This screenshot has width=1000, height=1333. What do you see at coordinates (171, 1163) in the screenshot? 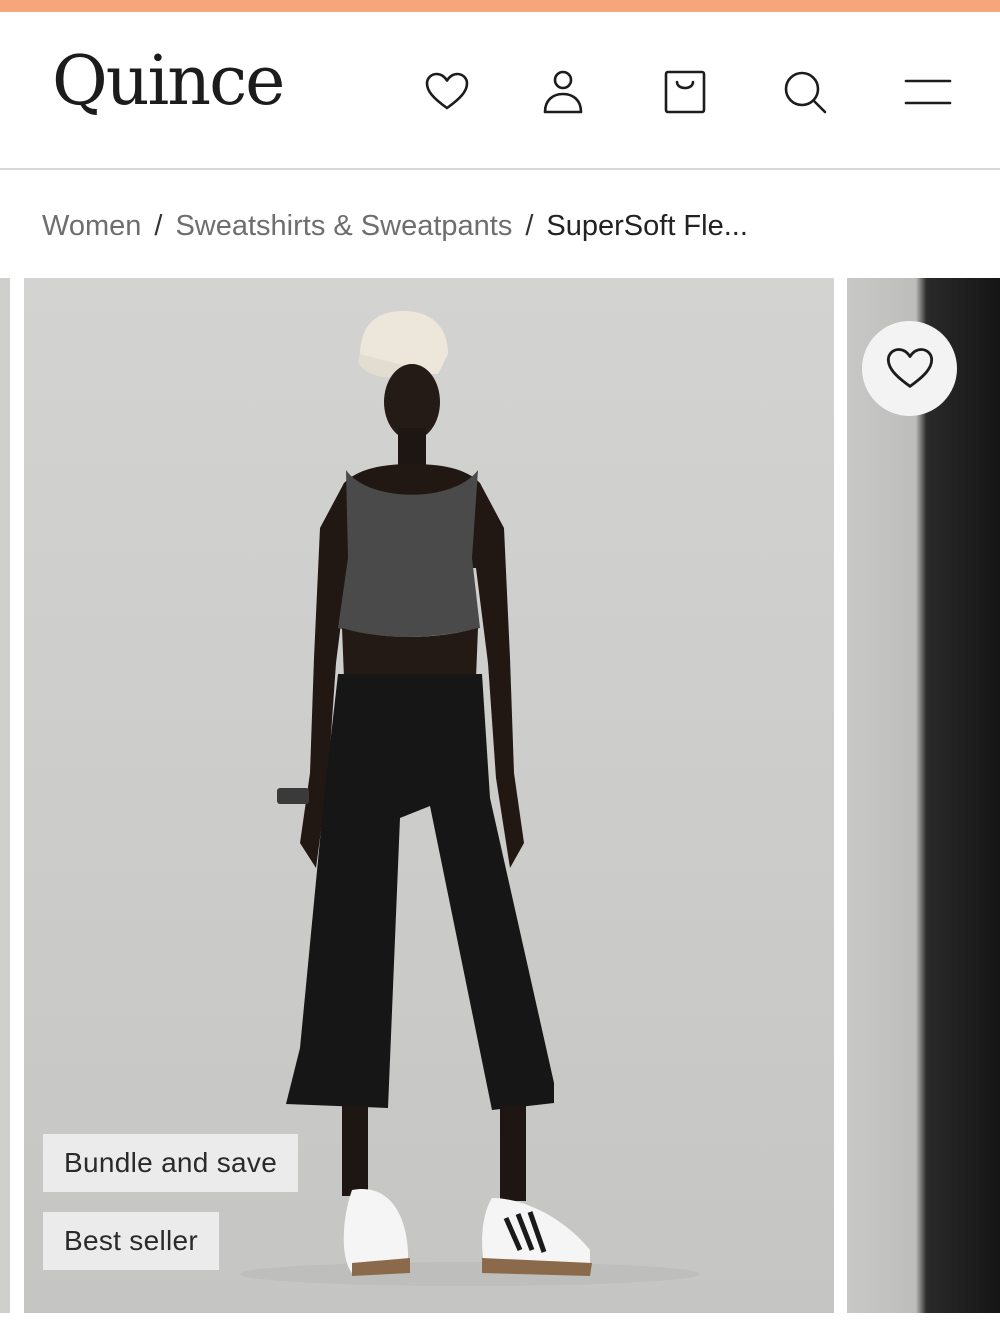
I see `badge-bundle-and-save: Bundle and save` at bounding box center [171, 1163].